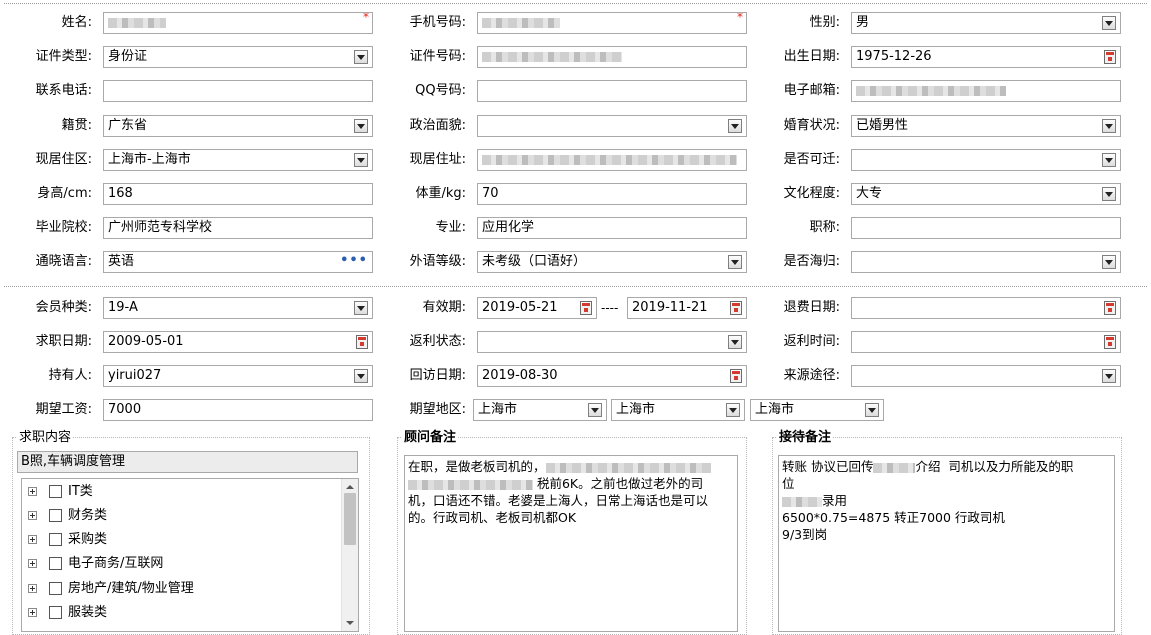 This screenshot has height=635, width=1151. I want to click on gender-select: 男, so click(986, 23).